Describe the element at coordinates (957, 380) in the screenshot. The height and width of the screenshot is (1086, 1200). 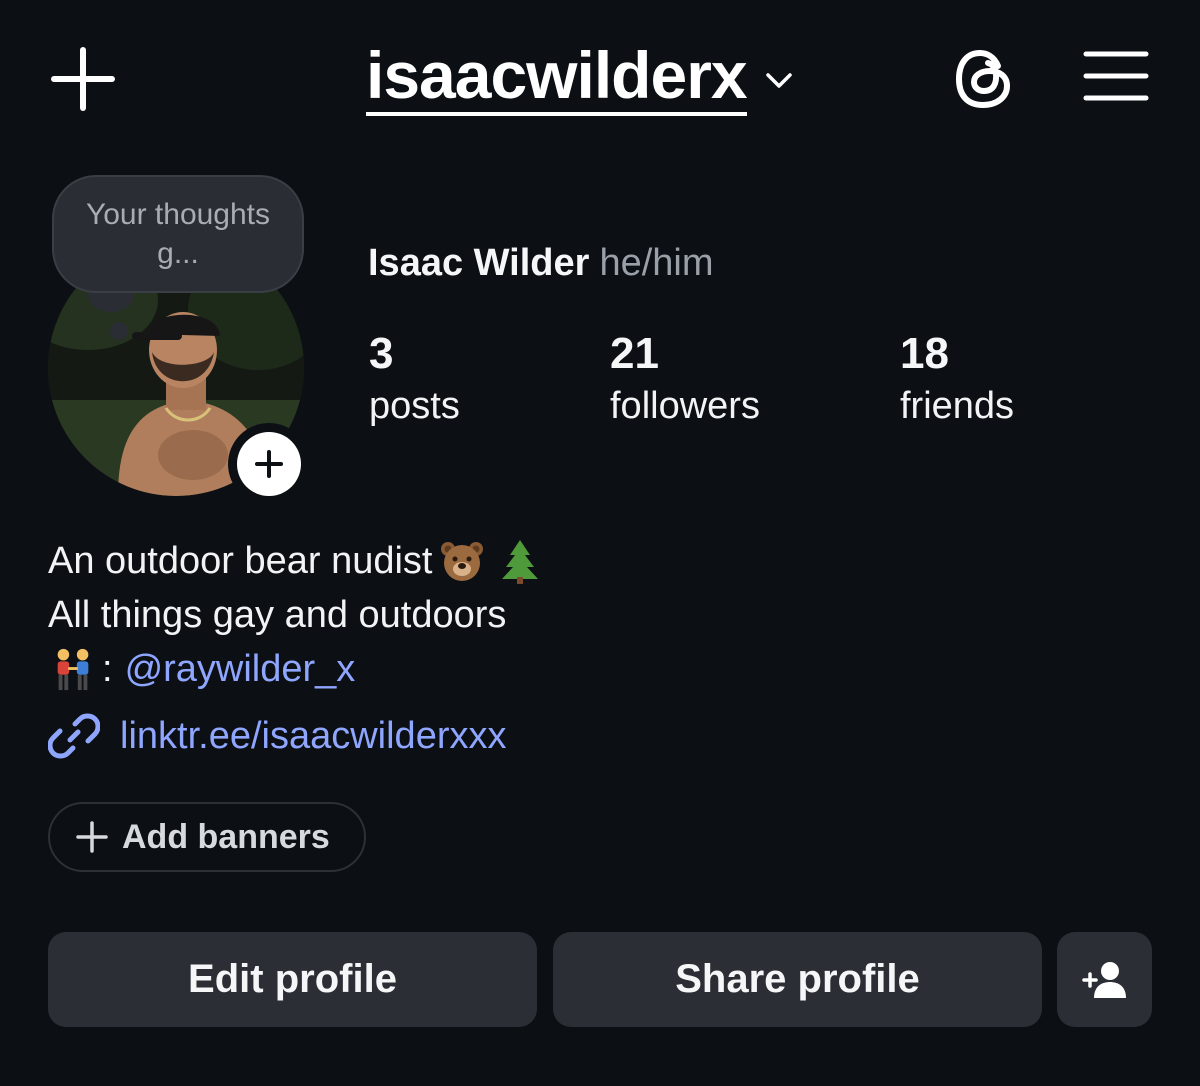
I see `stat-friends: 18 friends` at that location.